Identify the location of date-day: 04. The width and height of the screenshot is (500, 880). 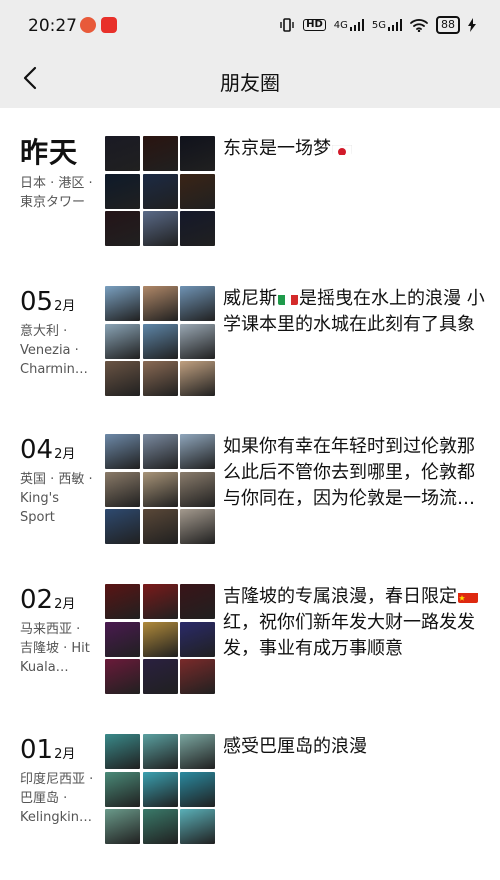
(37, 450).